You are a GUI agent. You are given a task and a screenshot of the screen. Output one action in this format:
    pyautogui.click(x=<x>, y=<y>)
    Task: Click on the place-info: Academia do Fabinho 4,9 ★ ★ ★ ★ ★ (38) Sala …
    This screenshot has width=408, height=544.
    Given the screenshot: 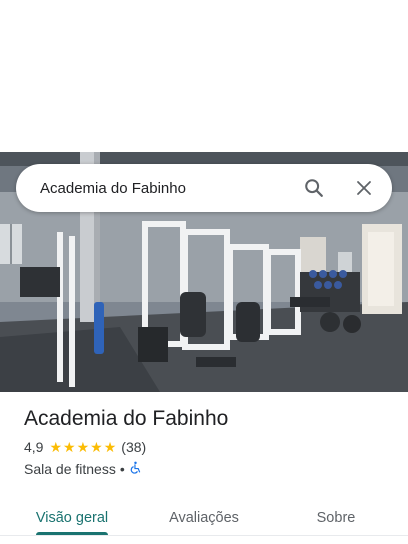 What is the action you would take?
    pyautogui.click(x=209, y=441)
    